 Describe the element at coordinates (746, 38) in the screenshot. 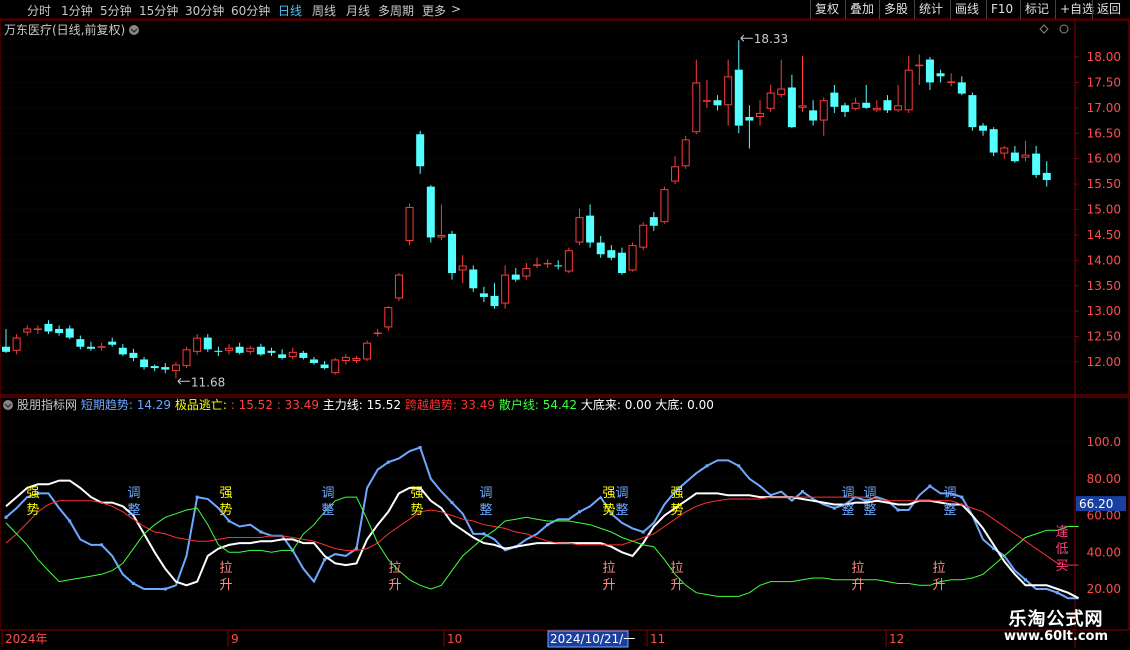

I see `max-price-arrow` at that location.